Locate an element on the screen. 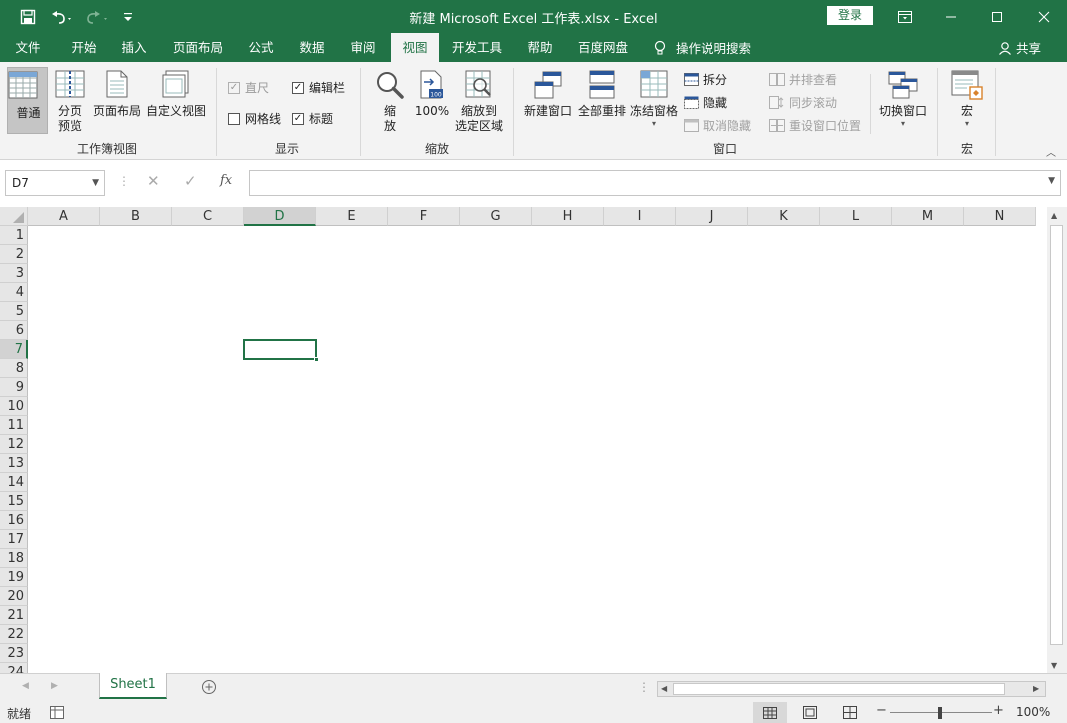 The height and width of the screenshot is (723, 1067). tab-page-layout: 页面布局 is located at coordinates (198, 47).